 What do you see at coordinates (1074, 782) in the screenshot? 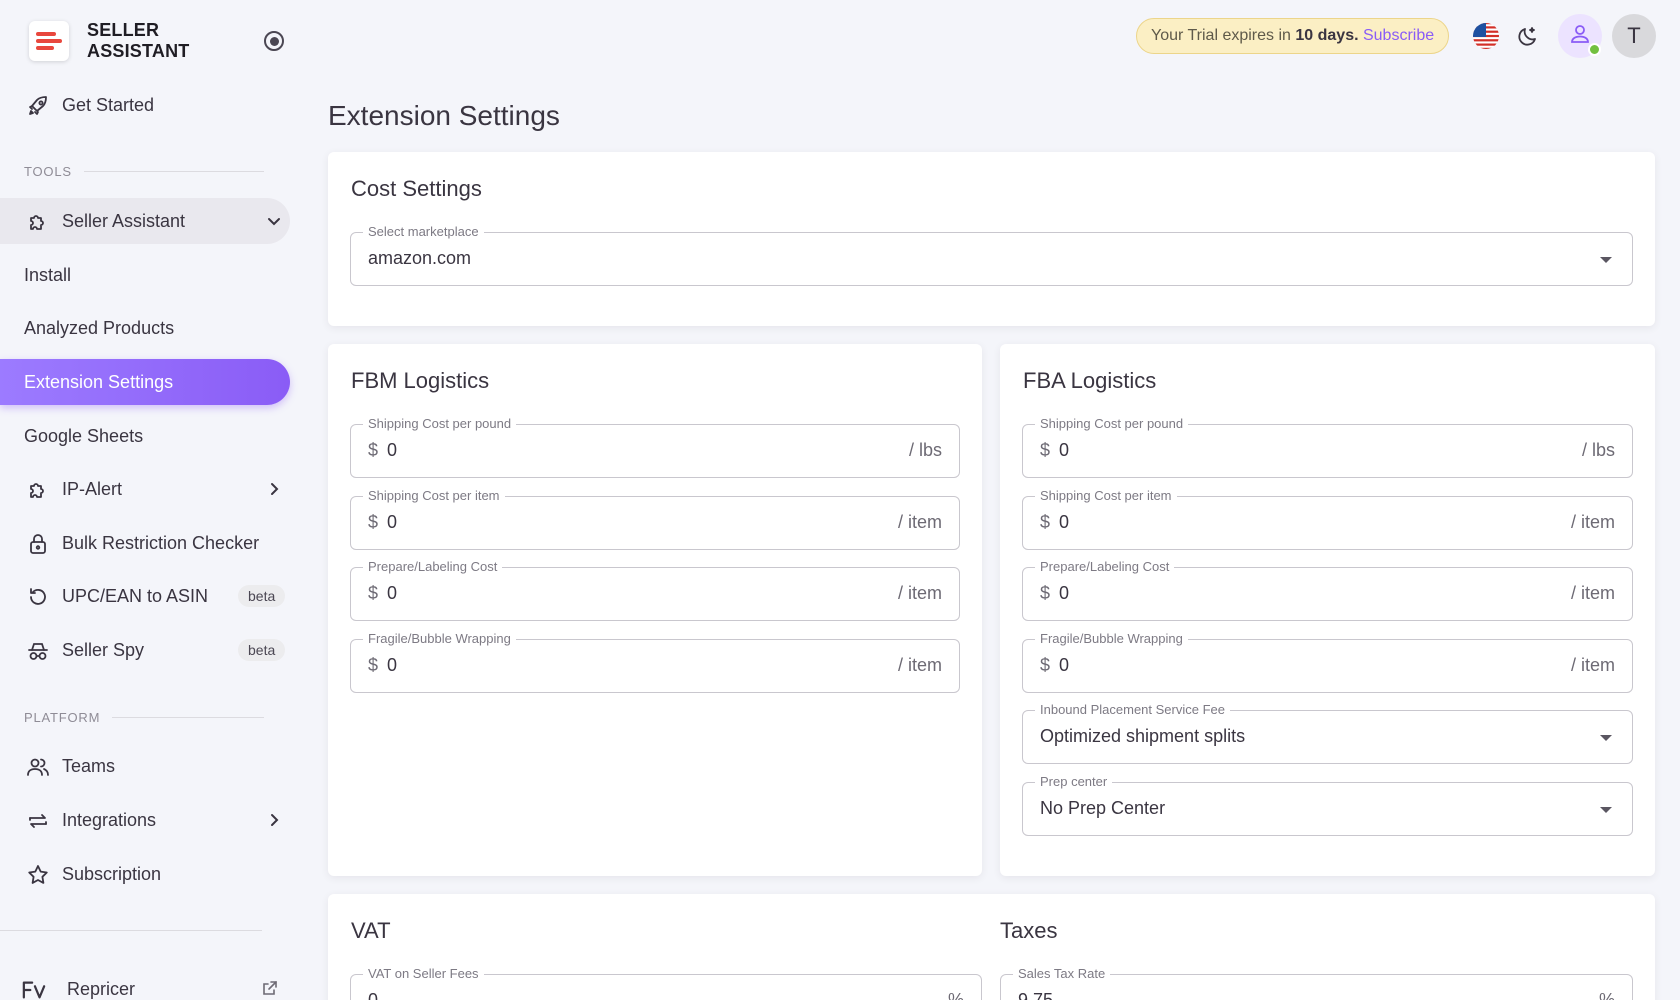
I see `field-label: Prep center` at bounding box center [1074, 782].